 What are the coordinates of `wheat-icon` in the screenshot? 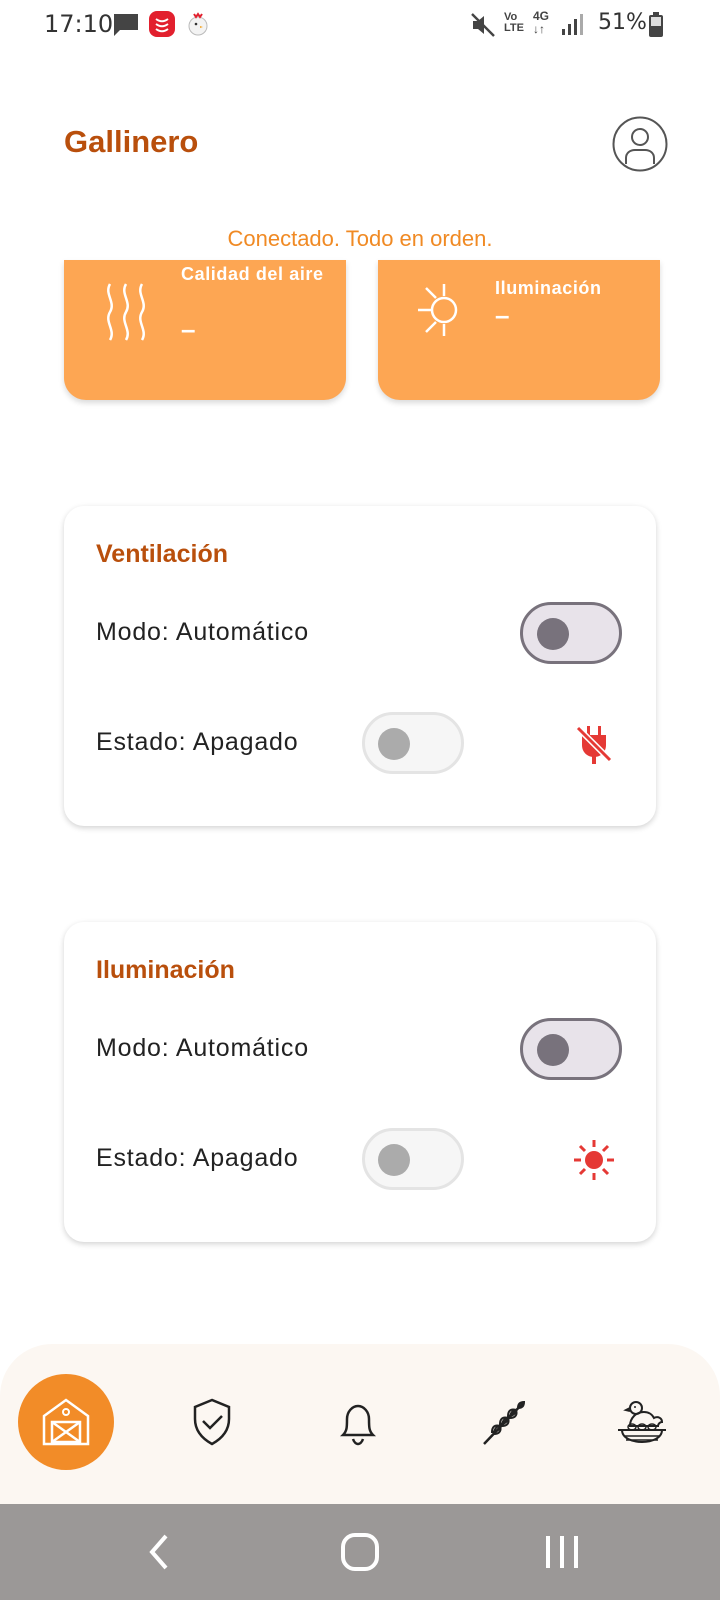 It's located at (504, 1422).